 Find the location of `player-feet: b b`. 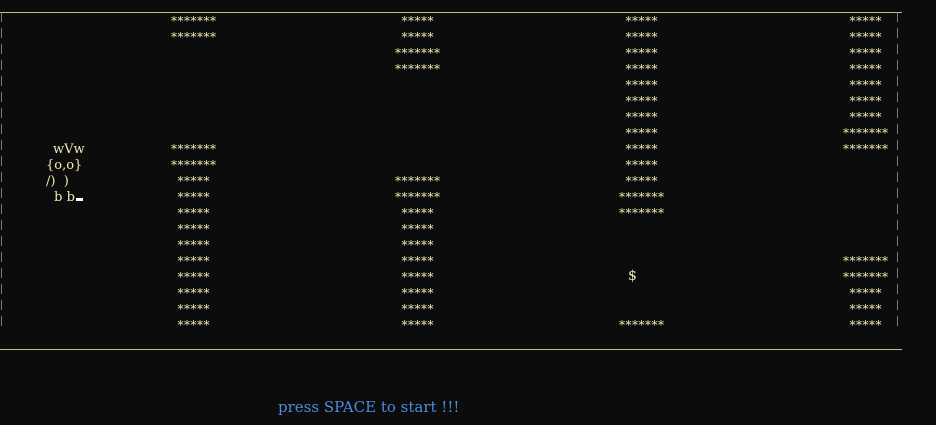

player-feet: b b is located at coordinates (62, 197).